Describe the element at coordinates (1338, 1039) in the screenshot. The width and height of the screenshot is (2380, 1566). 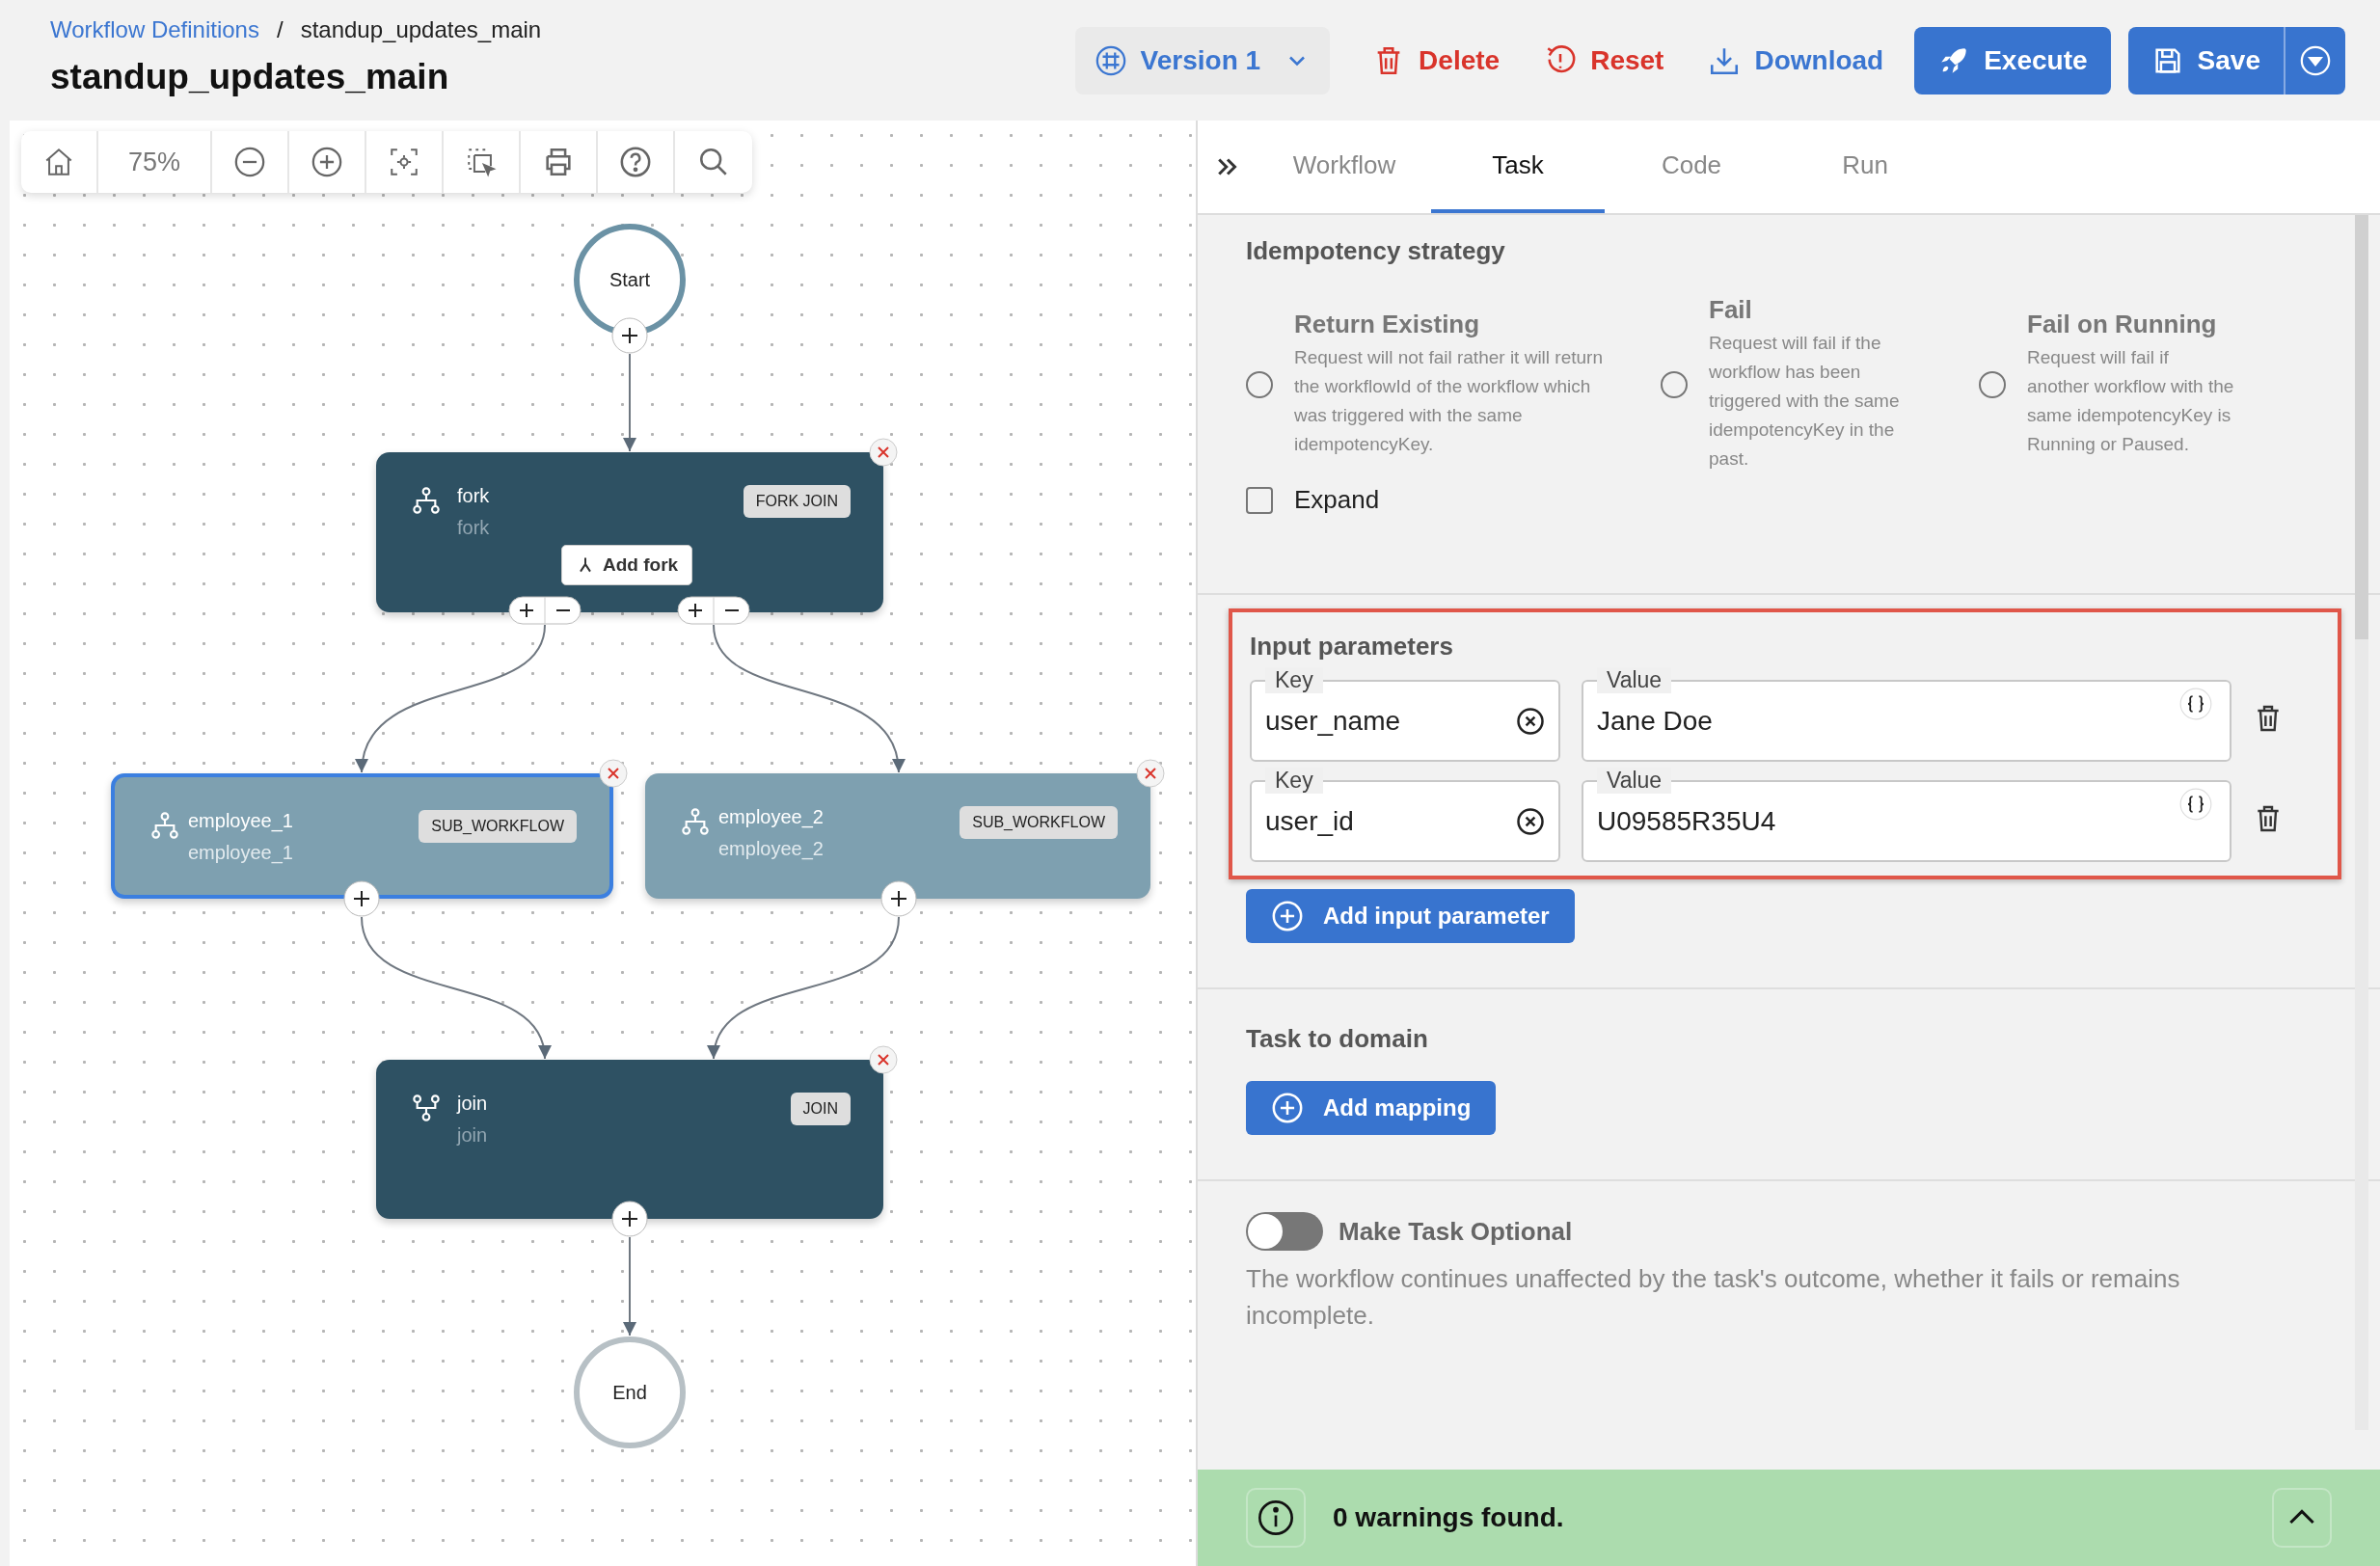
I see `section-heading: Task to domain` at that location.